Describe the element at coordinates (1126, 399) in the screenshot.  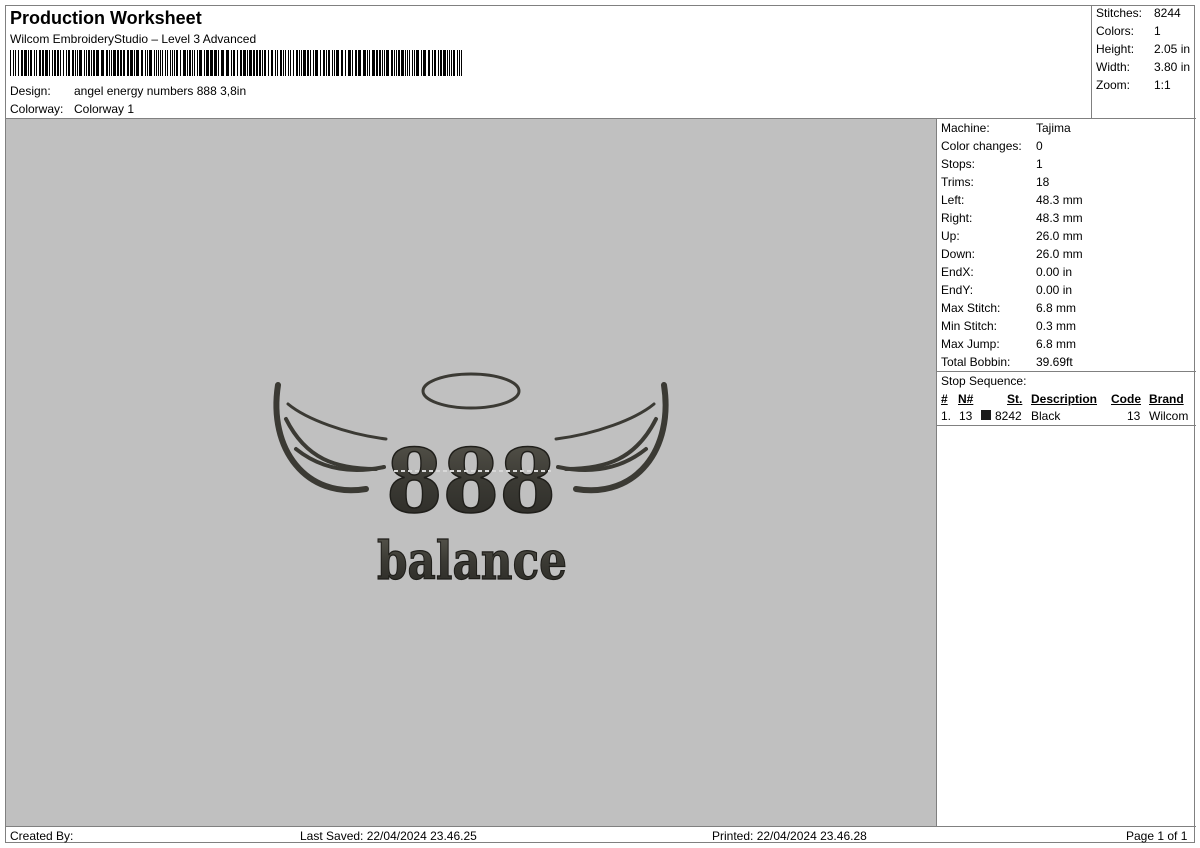
I see `col-header-code: Code` at that location.